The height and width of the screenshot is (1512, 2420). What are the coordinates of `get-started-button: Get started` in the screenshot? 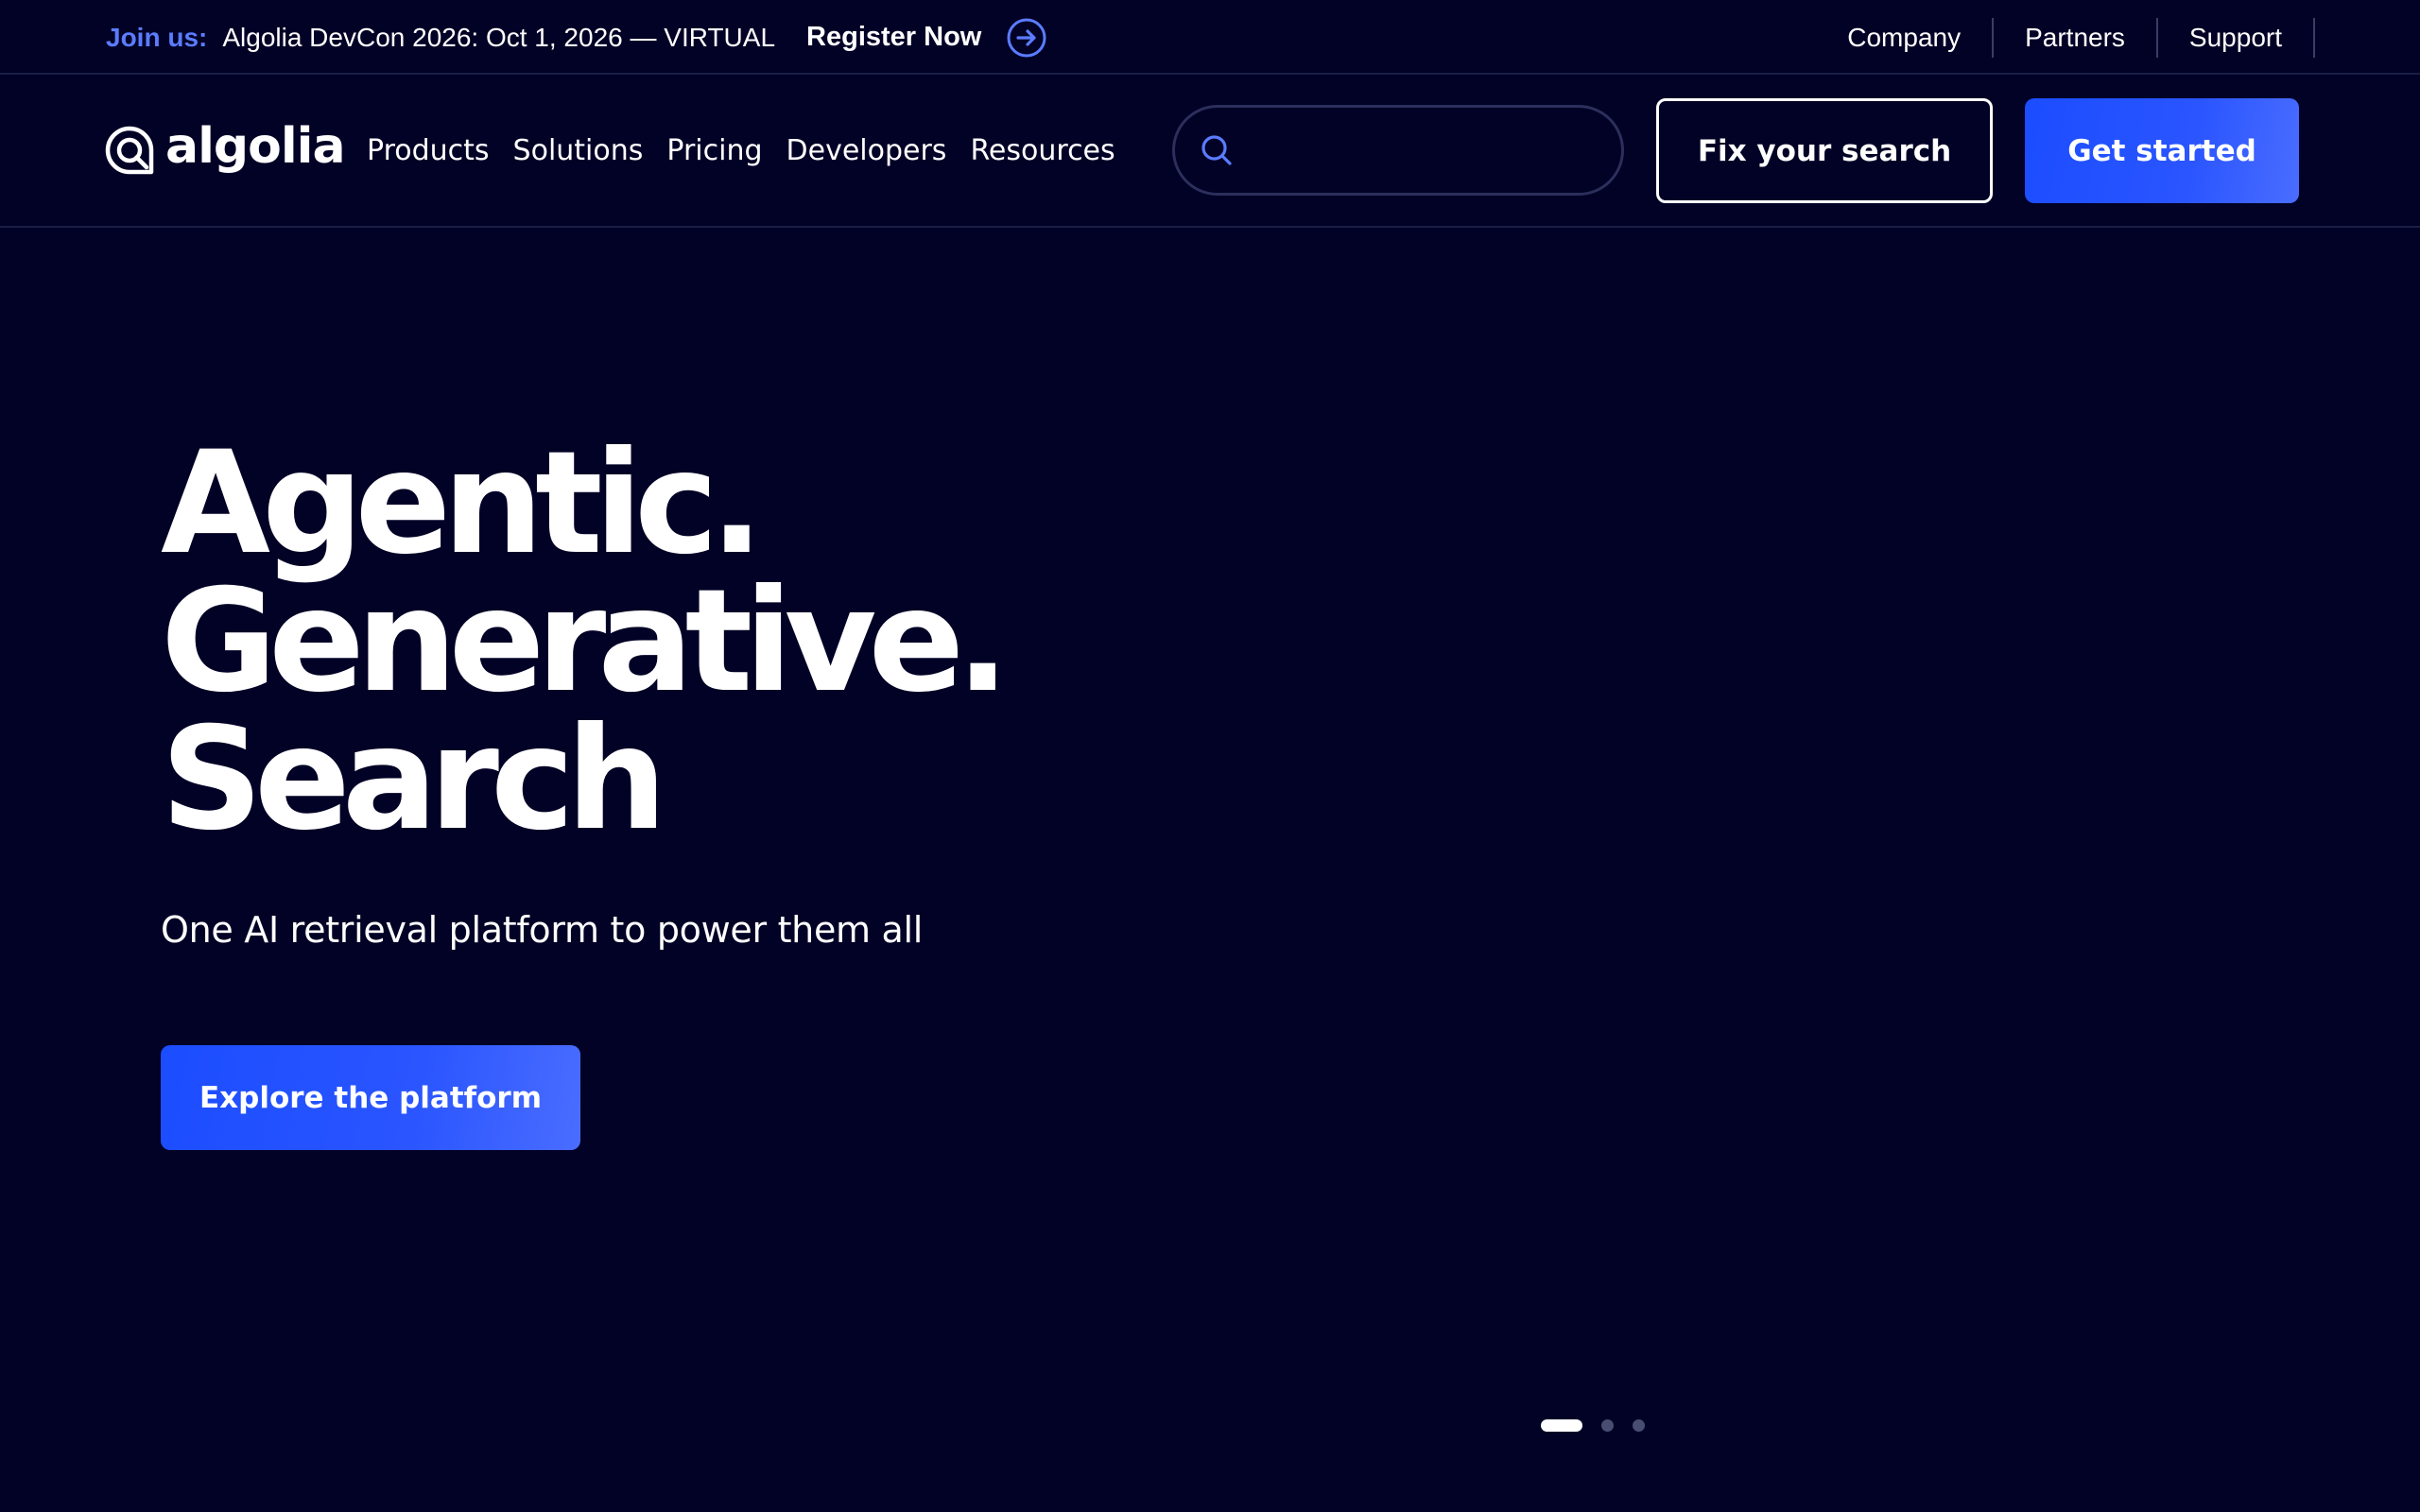 It's located at (2162, 150).